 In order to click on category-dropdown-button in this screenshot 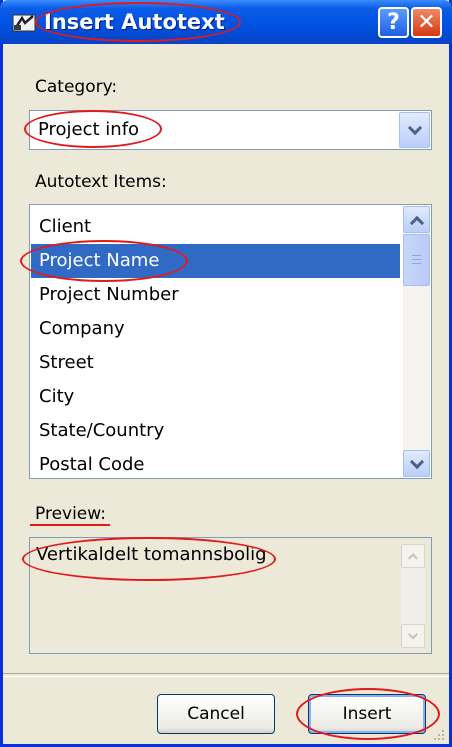, I will do `click(414, 130)`.